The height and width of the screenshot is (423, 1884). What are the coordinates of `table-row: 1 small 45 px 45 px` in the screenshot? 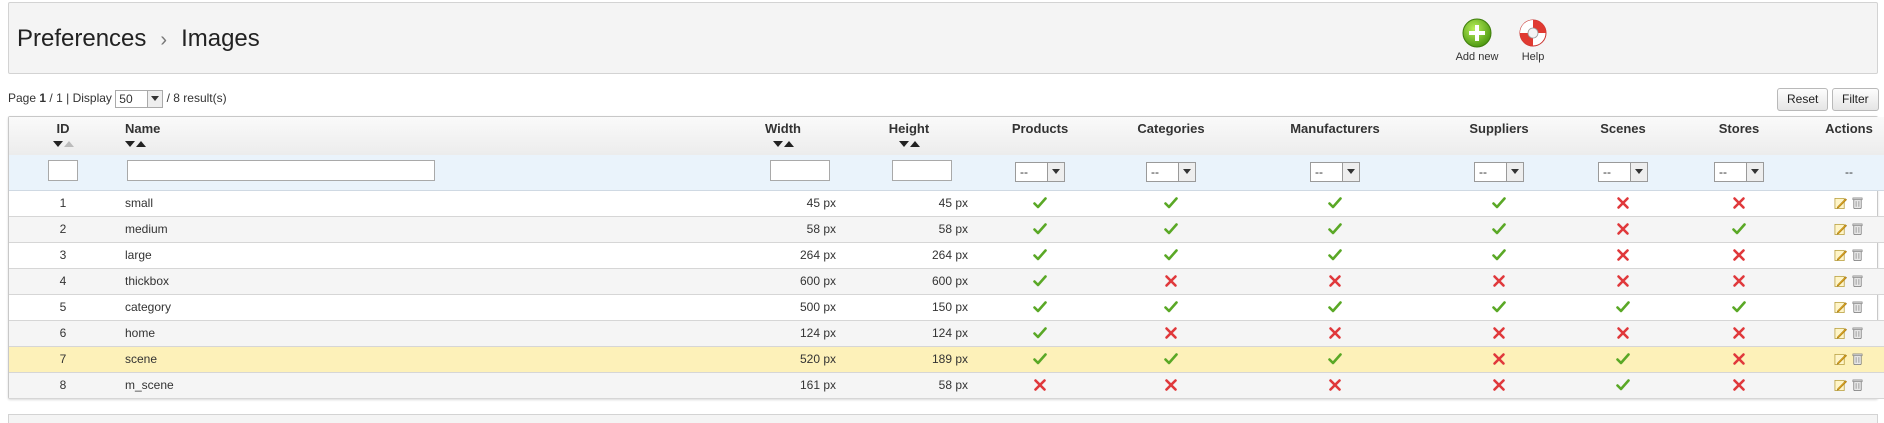 It's located at (946, 203).